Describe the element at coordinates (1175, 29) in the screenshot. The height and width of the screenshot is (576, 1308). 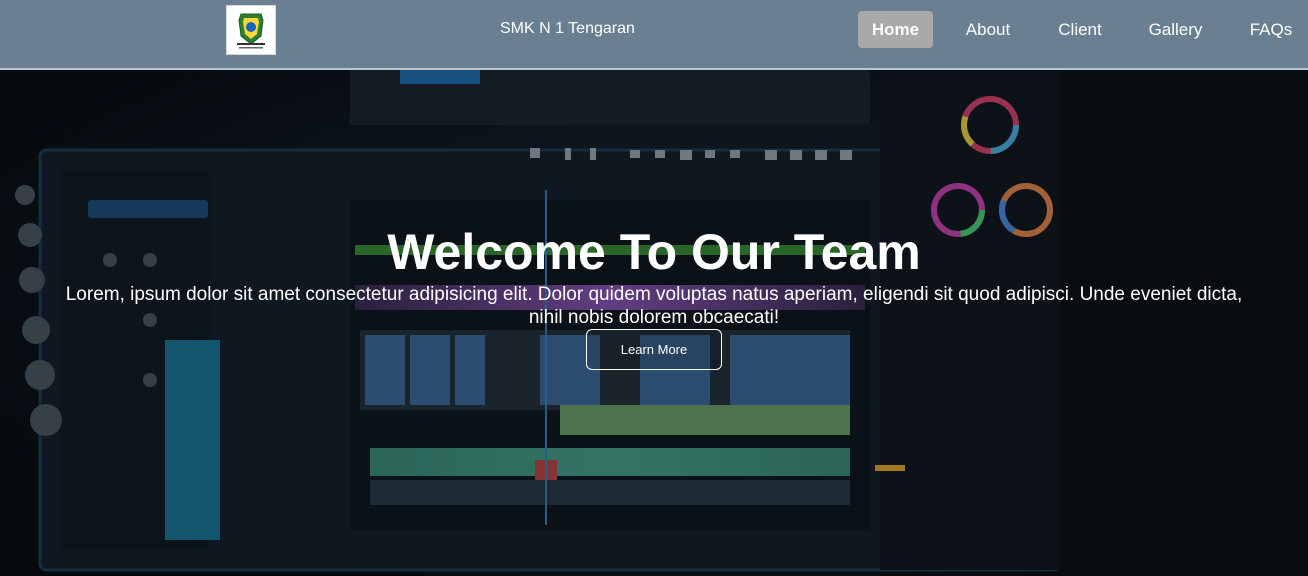
I see `nav-gallery: Gallery` at that location.